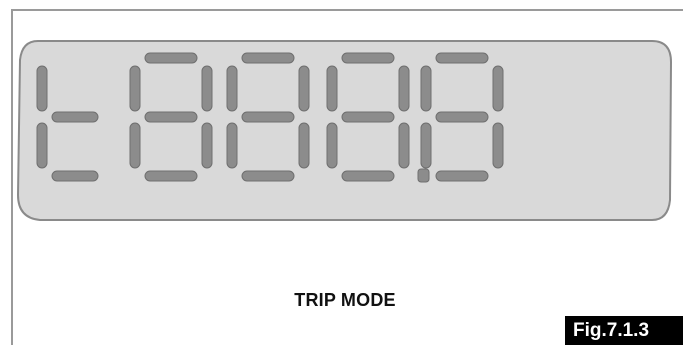 The height and width of the screenshot is (346, 683). What do you see at coordinates (423, 175) in the screenshot?
I see `decimal-point` at bounding box center [423, 175].